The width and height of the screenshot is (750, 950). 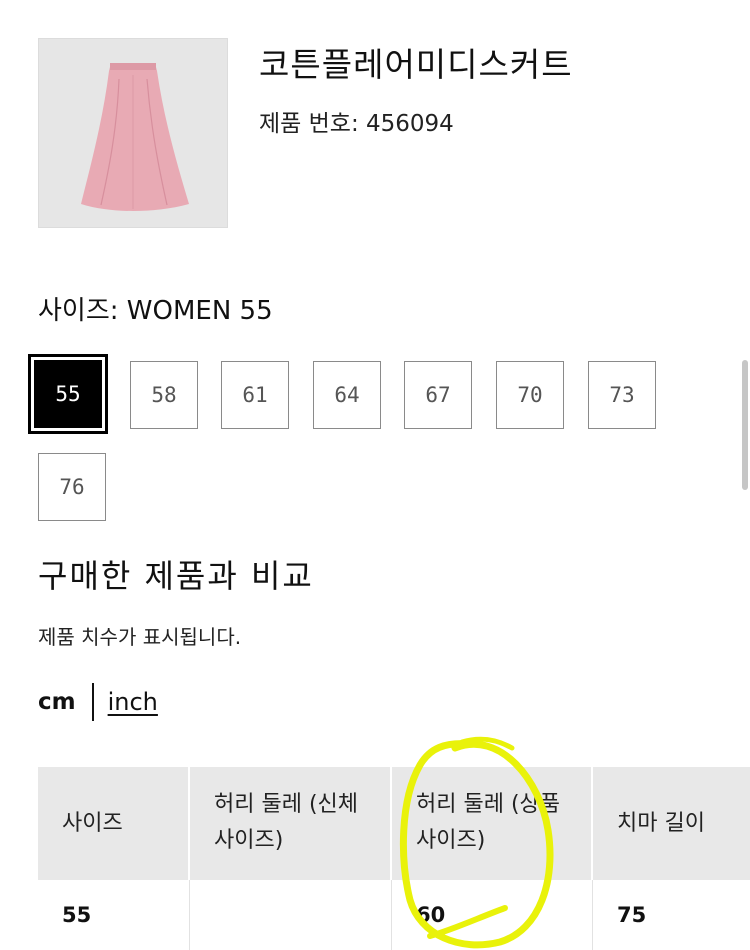 I want to click on size-option-70: 70, so click(x=530, y=395).